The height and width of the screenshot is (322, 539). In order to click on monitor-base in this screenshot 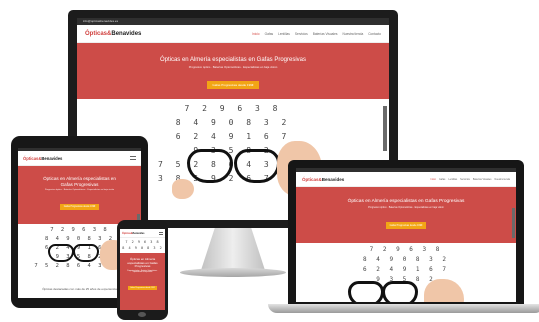, I will do `click(233, 272)`.